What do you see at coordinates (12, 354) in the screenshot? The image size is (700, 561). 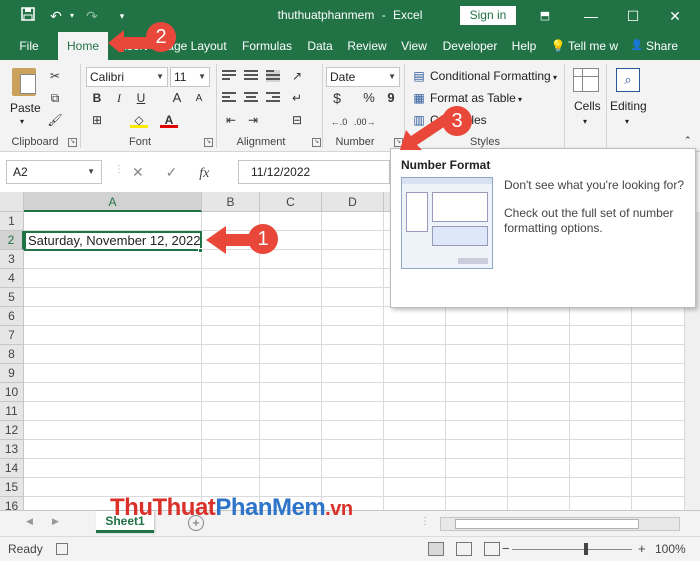 I see `row-header: 8` at bounding box center [12, 354].